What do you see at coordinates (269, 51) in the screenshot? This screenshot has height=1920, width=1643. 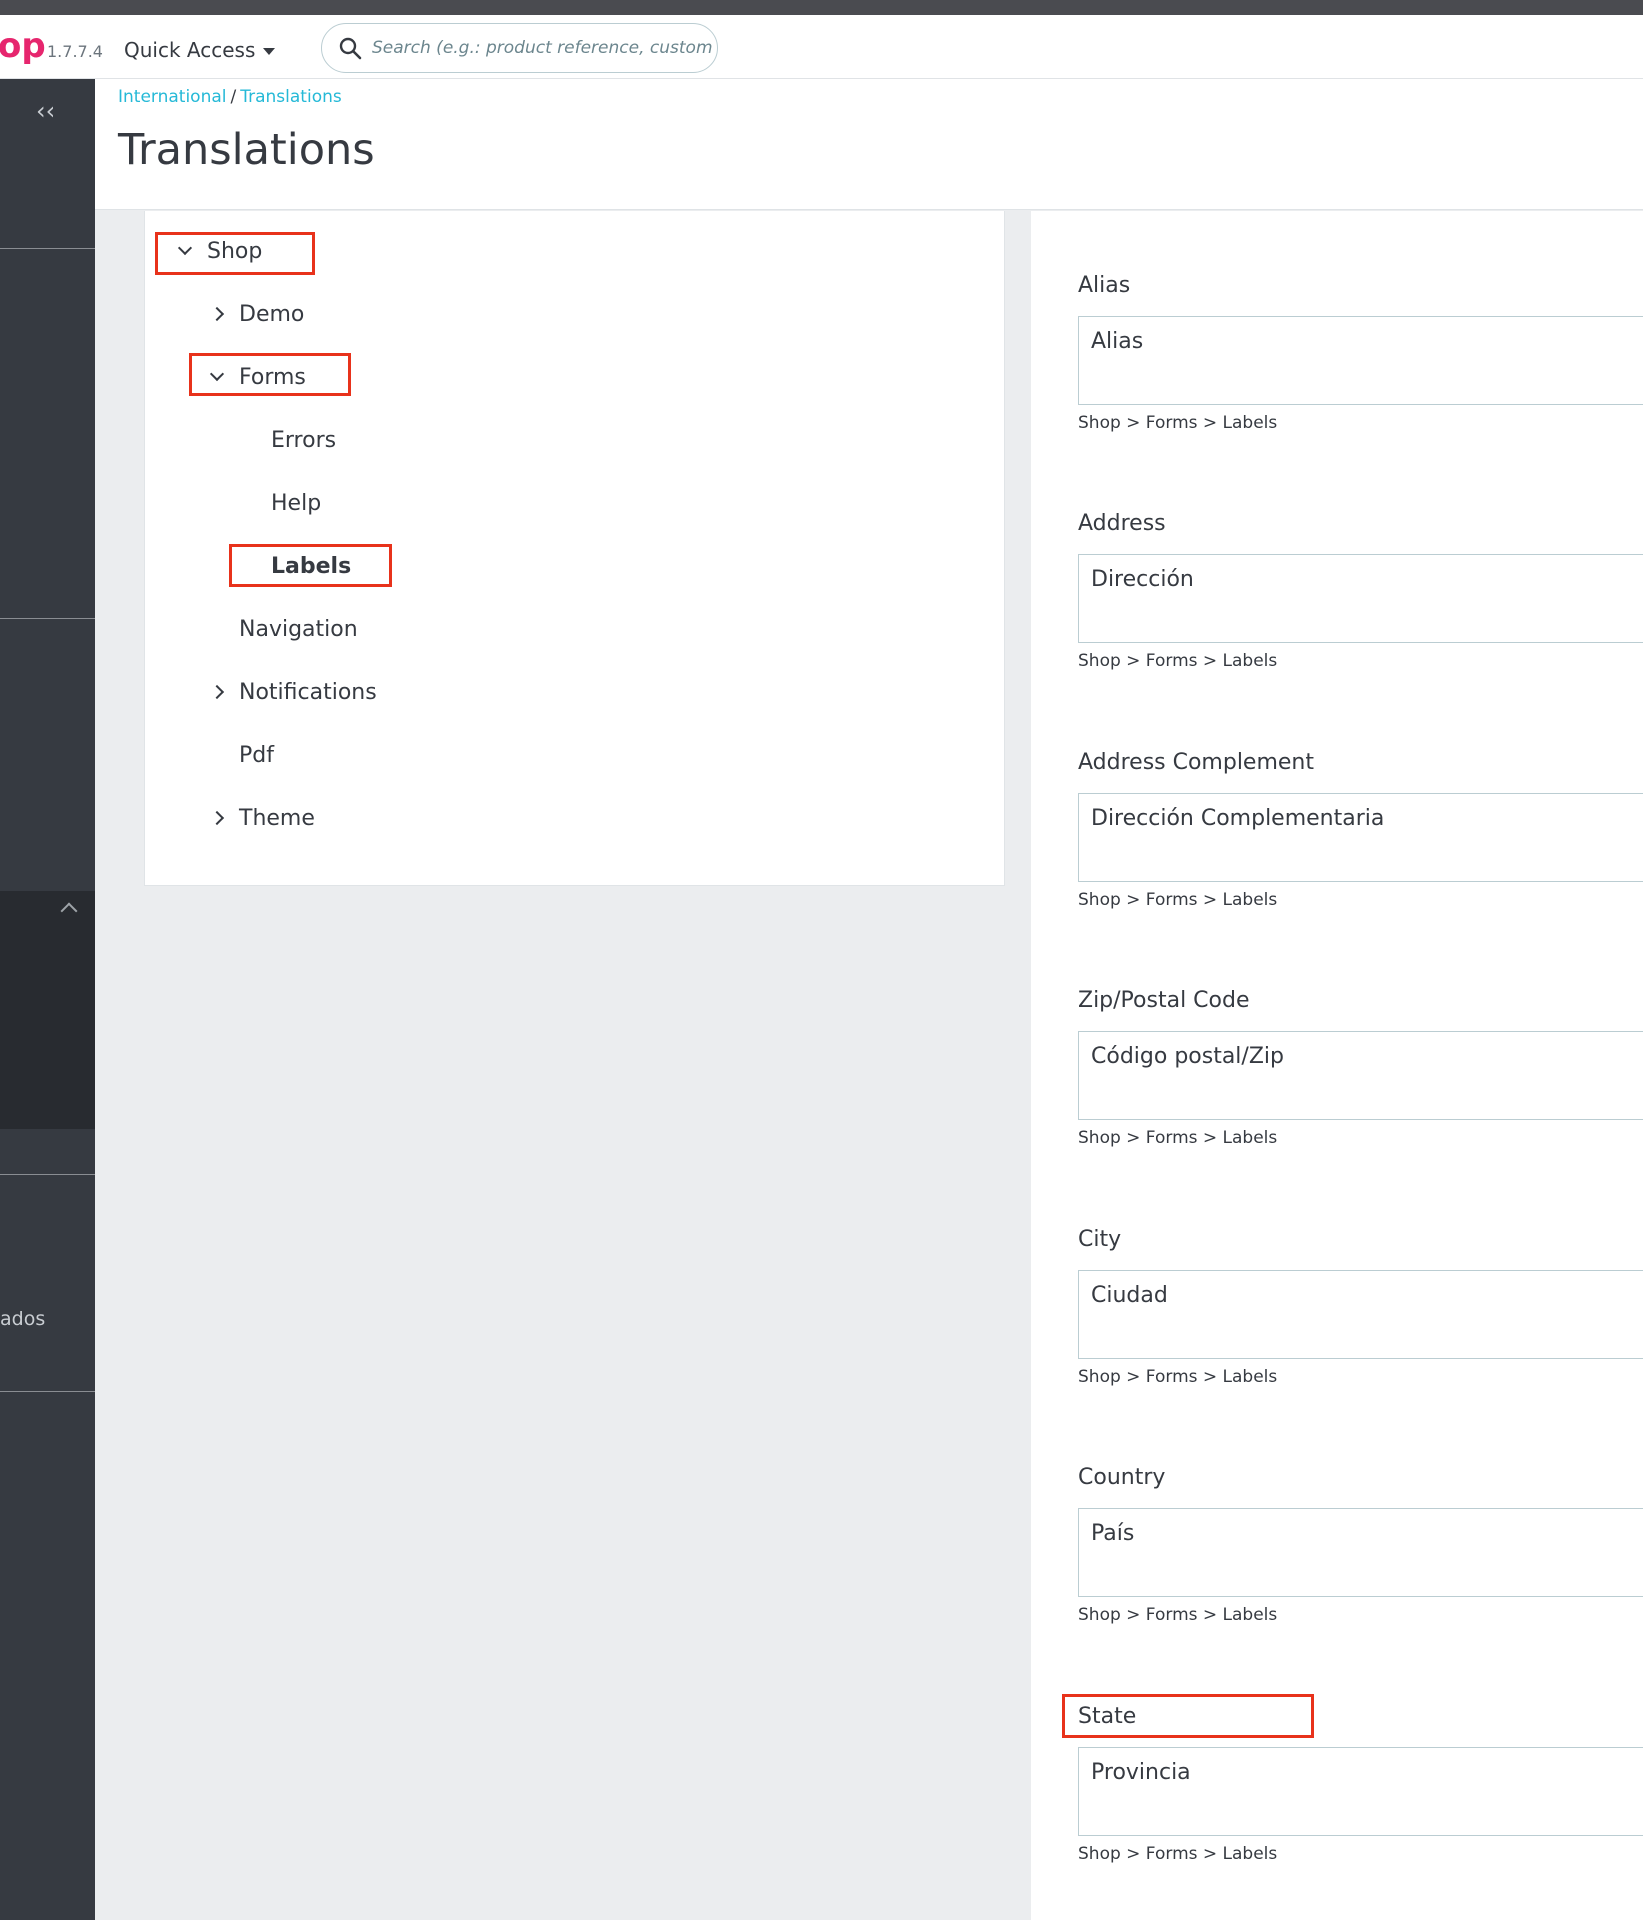 I see `caret-down-icon` at bounding box center [269, 51].